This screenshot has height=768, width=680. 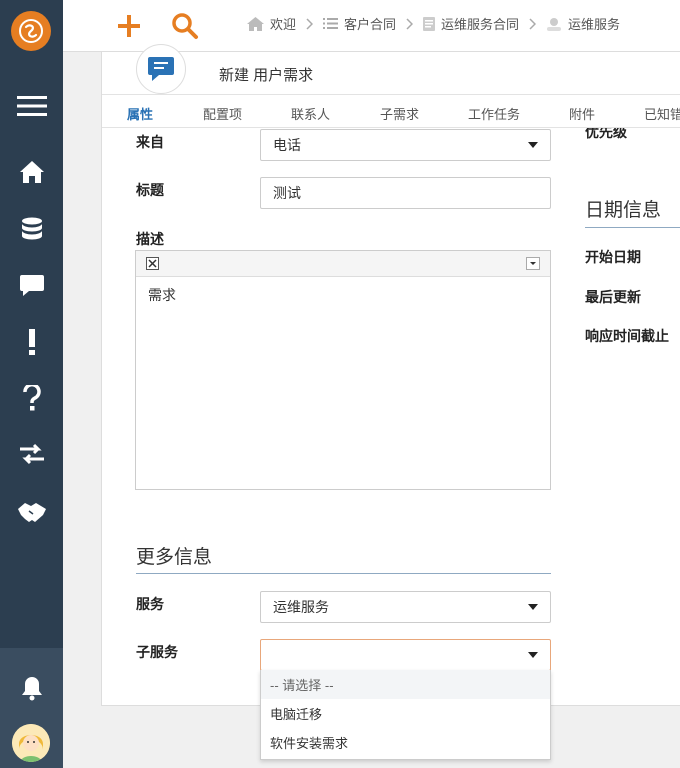 What do you see at coordinates (405, 145) in the screenshot?
I see `origin-select: 电话` at bounding box center [405, 145].